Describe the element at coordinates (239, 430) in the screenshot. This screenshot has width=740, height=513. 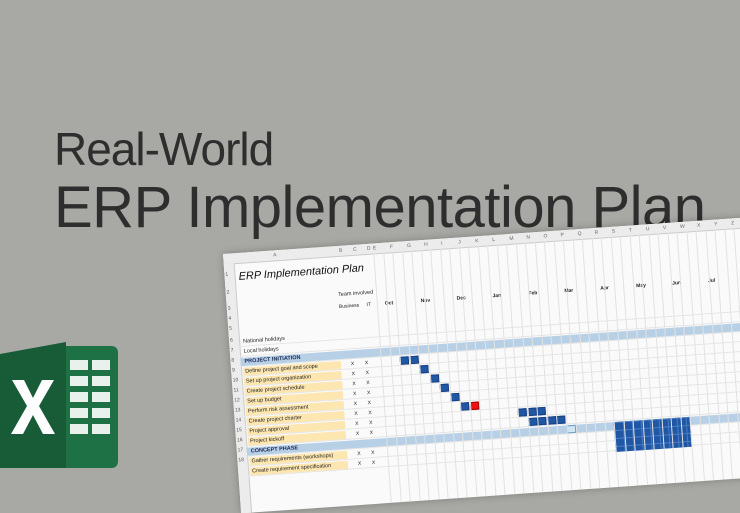
I see `row-number: 15` at that location.